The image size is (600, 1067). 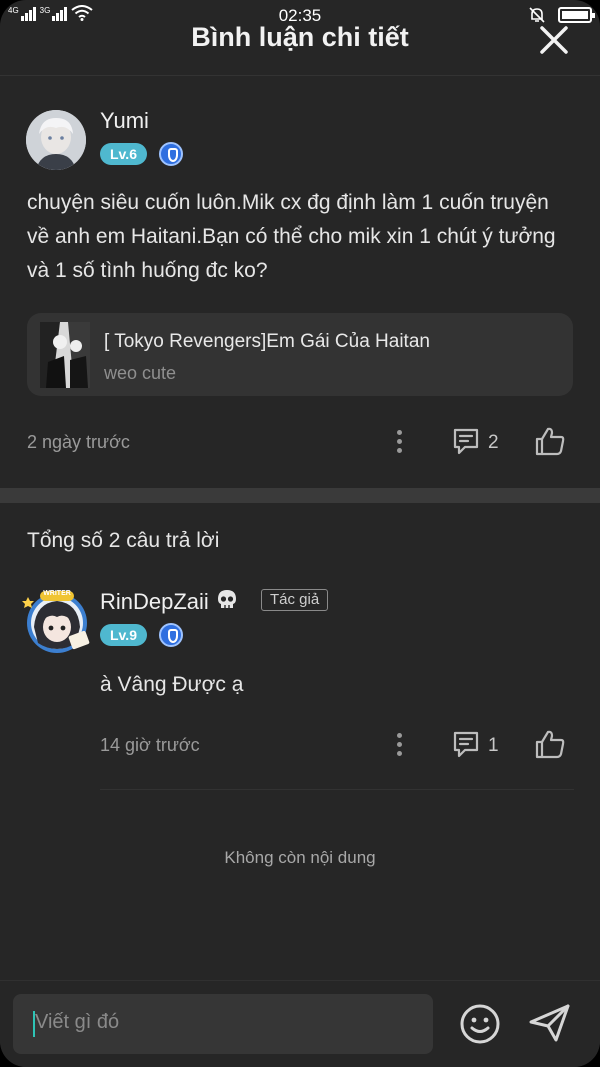 I want to click on reply-count: 1, so click(x=493, y=745).